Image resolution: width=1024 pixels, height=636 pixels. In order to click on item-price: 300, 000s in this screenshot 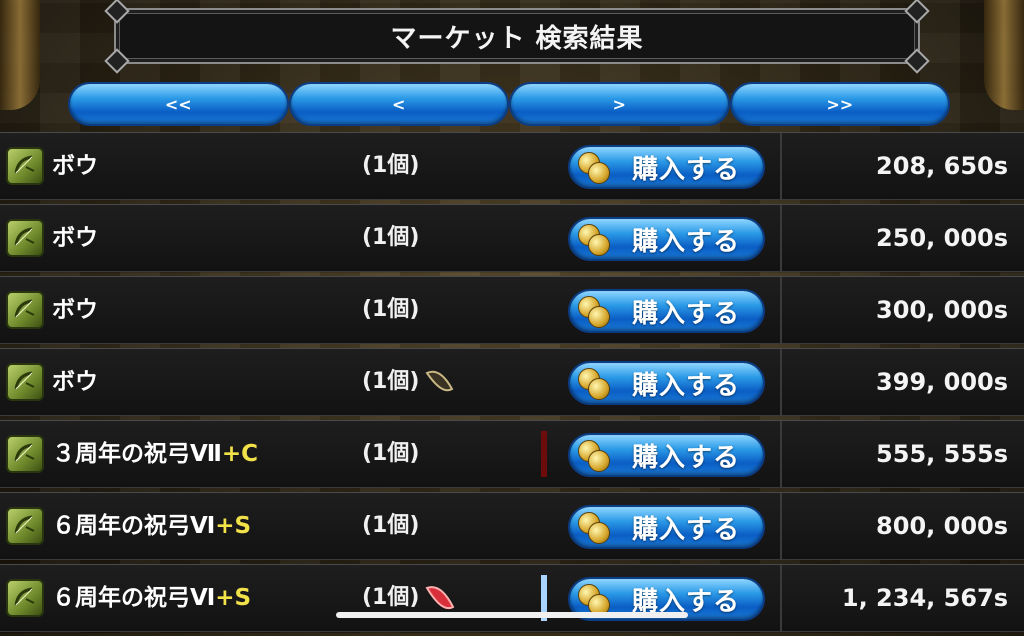, I will do `click(942, 310)`.